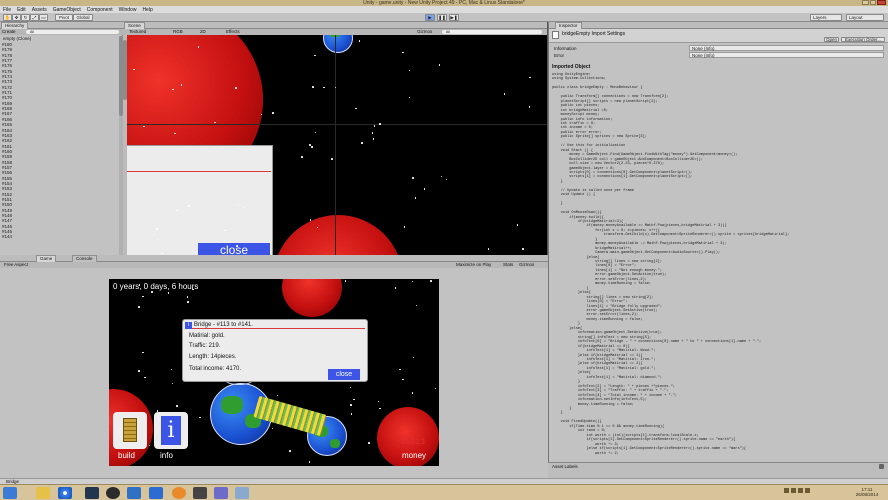 The image size is (888, 500). What do you see at coordinates (786, 490) in the screenshot?
I see `tray-arrow-icon` at bounding box center [786, 490].